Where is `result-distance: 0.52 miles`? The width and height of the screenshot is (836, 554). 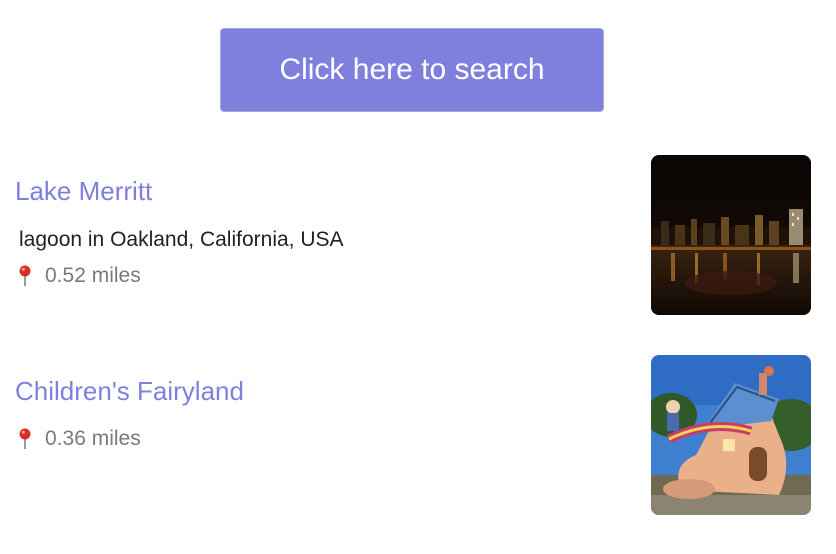
result-distance: 0.52 miles is located at coordinates (80, 276).